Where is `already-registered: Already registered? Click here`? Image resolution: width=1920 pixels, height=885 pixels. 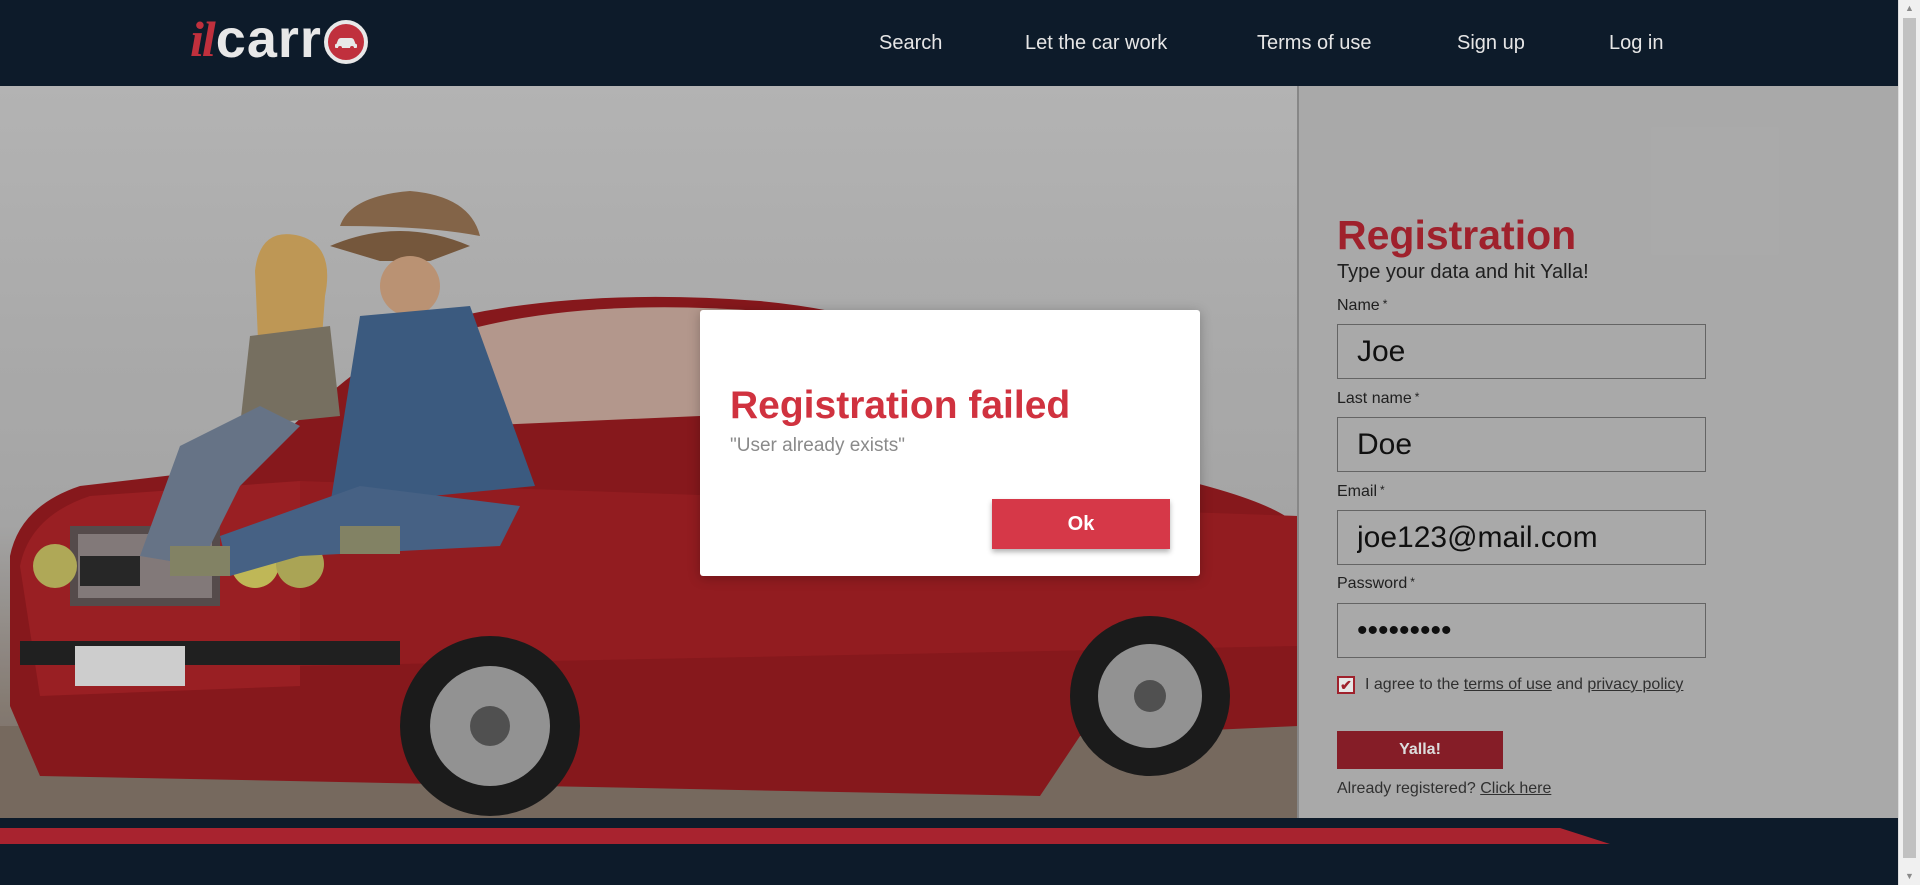 already-registered: Already registered? Click here is located at coordinates (1444, 789).